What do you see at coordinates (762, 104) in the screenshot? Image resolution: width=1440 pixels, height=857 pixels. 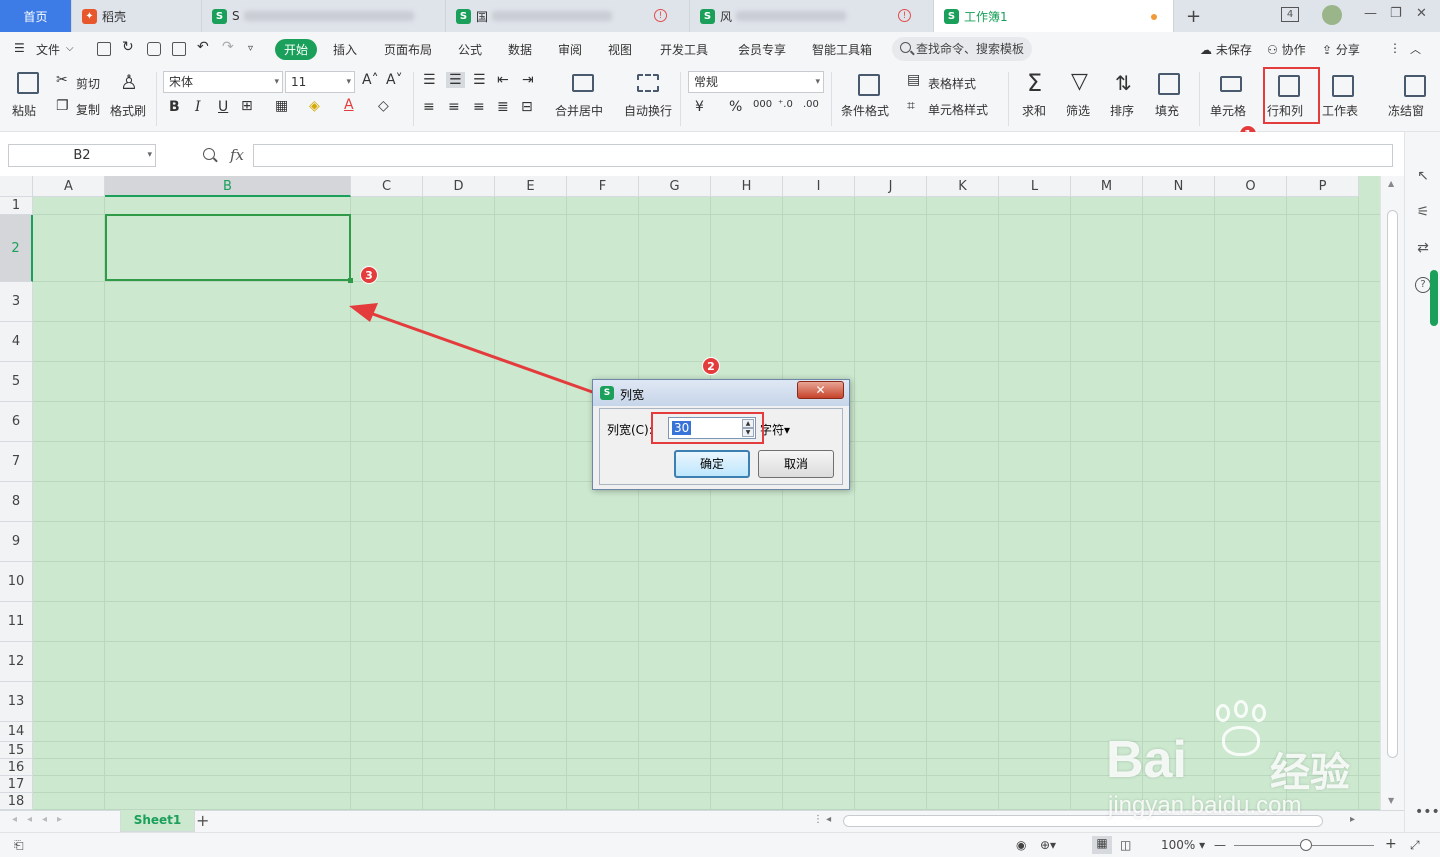 I see `thousands-icon: 000` at bounding box center [762, 104].